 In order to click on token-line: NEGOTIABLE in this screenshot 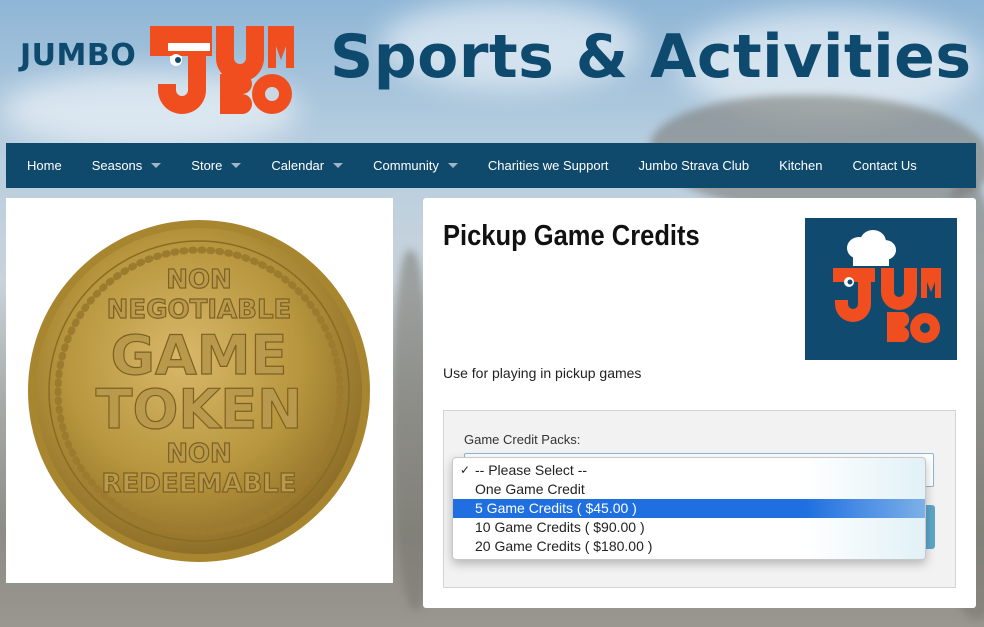, I will do `click(199, 310)`.